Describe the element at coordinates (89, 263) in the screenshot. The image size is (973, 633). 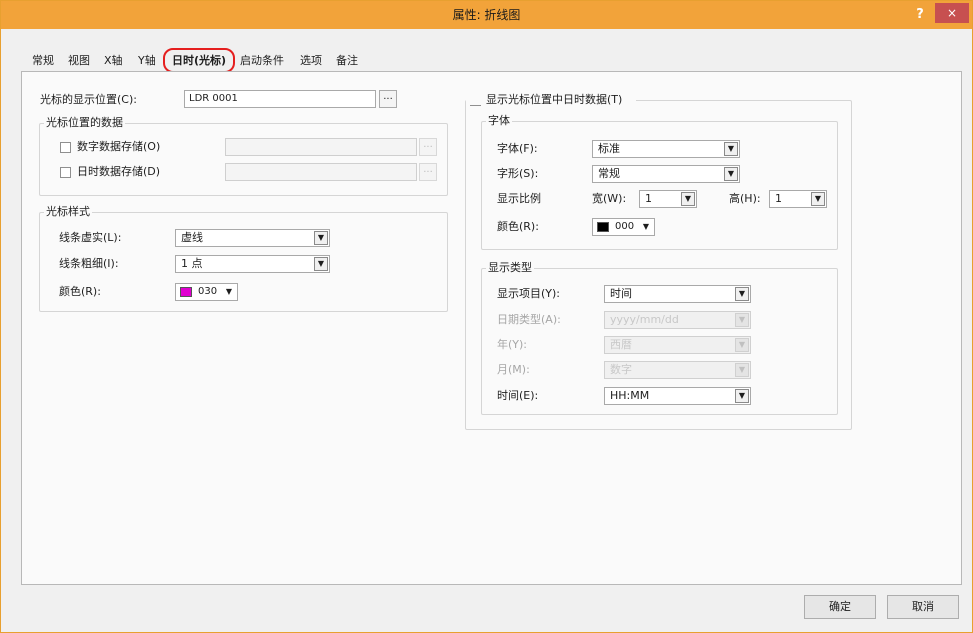
I see `line-width-label: 线条粗细(I):` at that location.